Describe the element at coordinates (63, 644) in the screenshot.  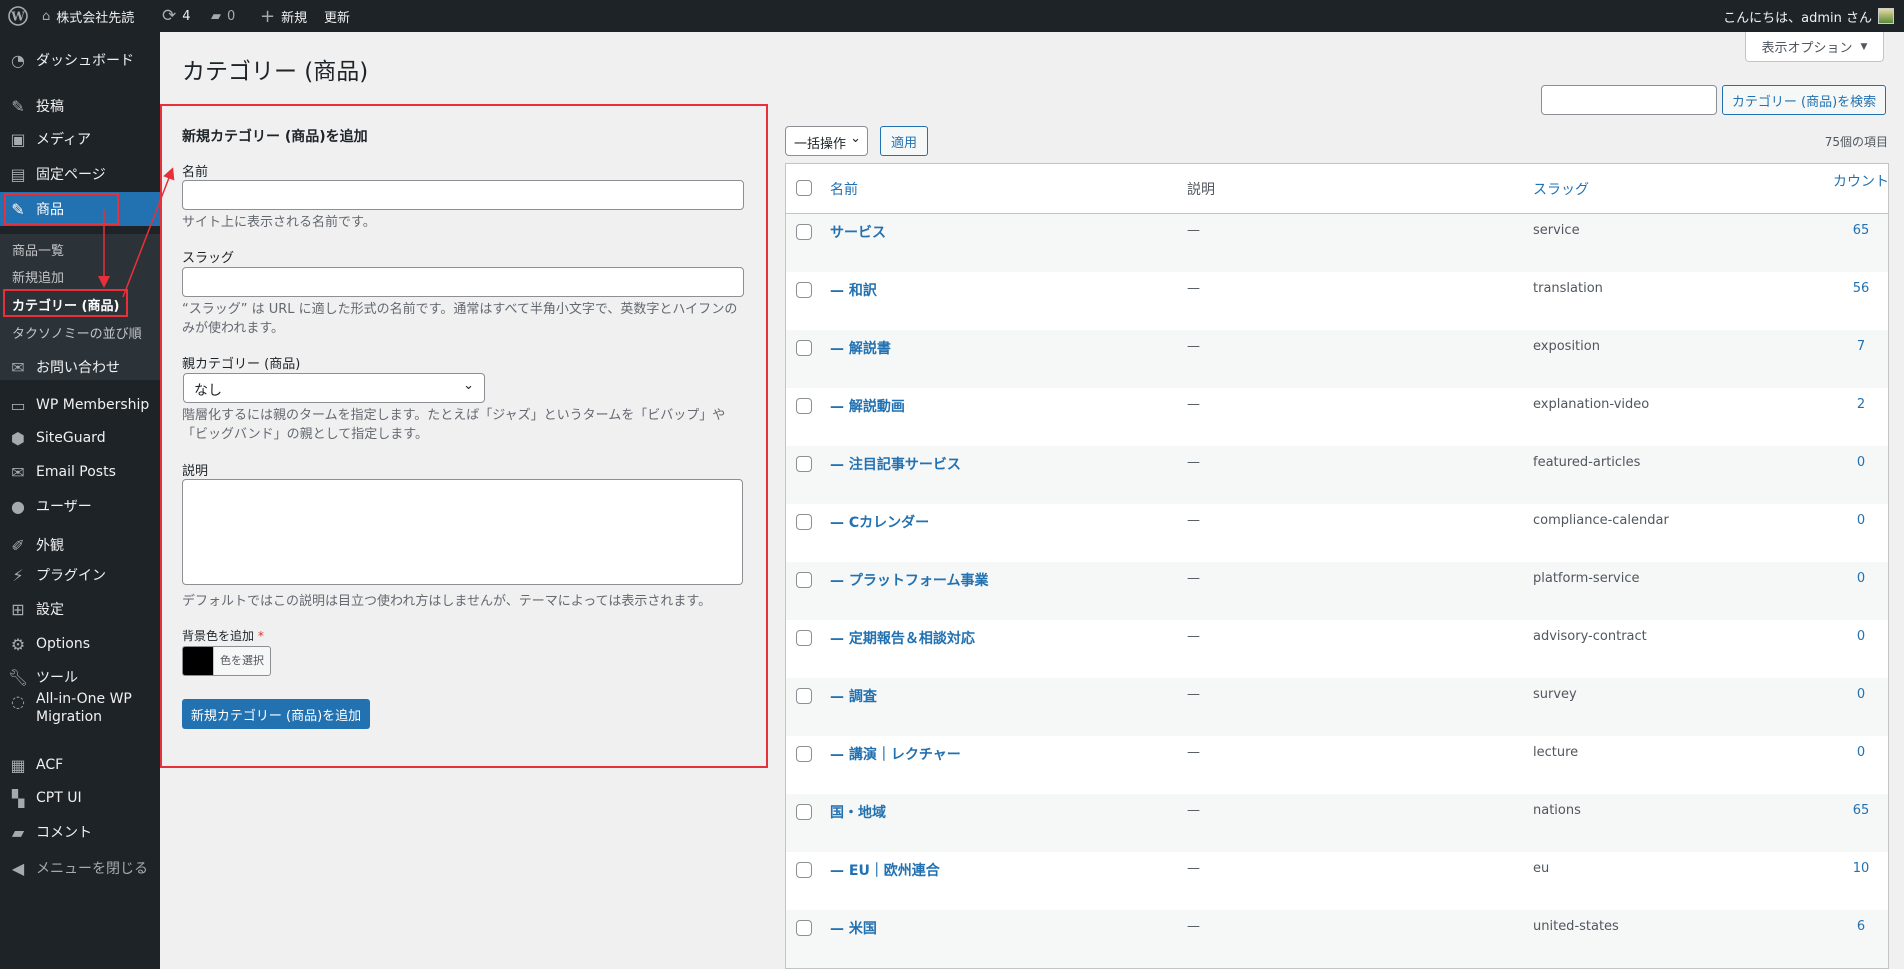
I see `sidebar-item-label: Options` at that location.